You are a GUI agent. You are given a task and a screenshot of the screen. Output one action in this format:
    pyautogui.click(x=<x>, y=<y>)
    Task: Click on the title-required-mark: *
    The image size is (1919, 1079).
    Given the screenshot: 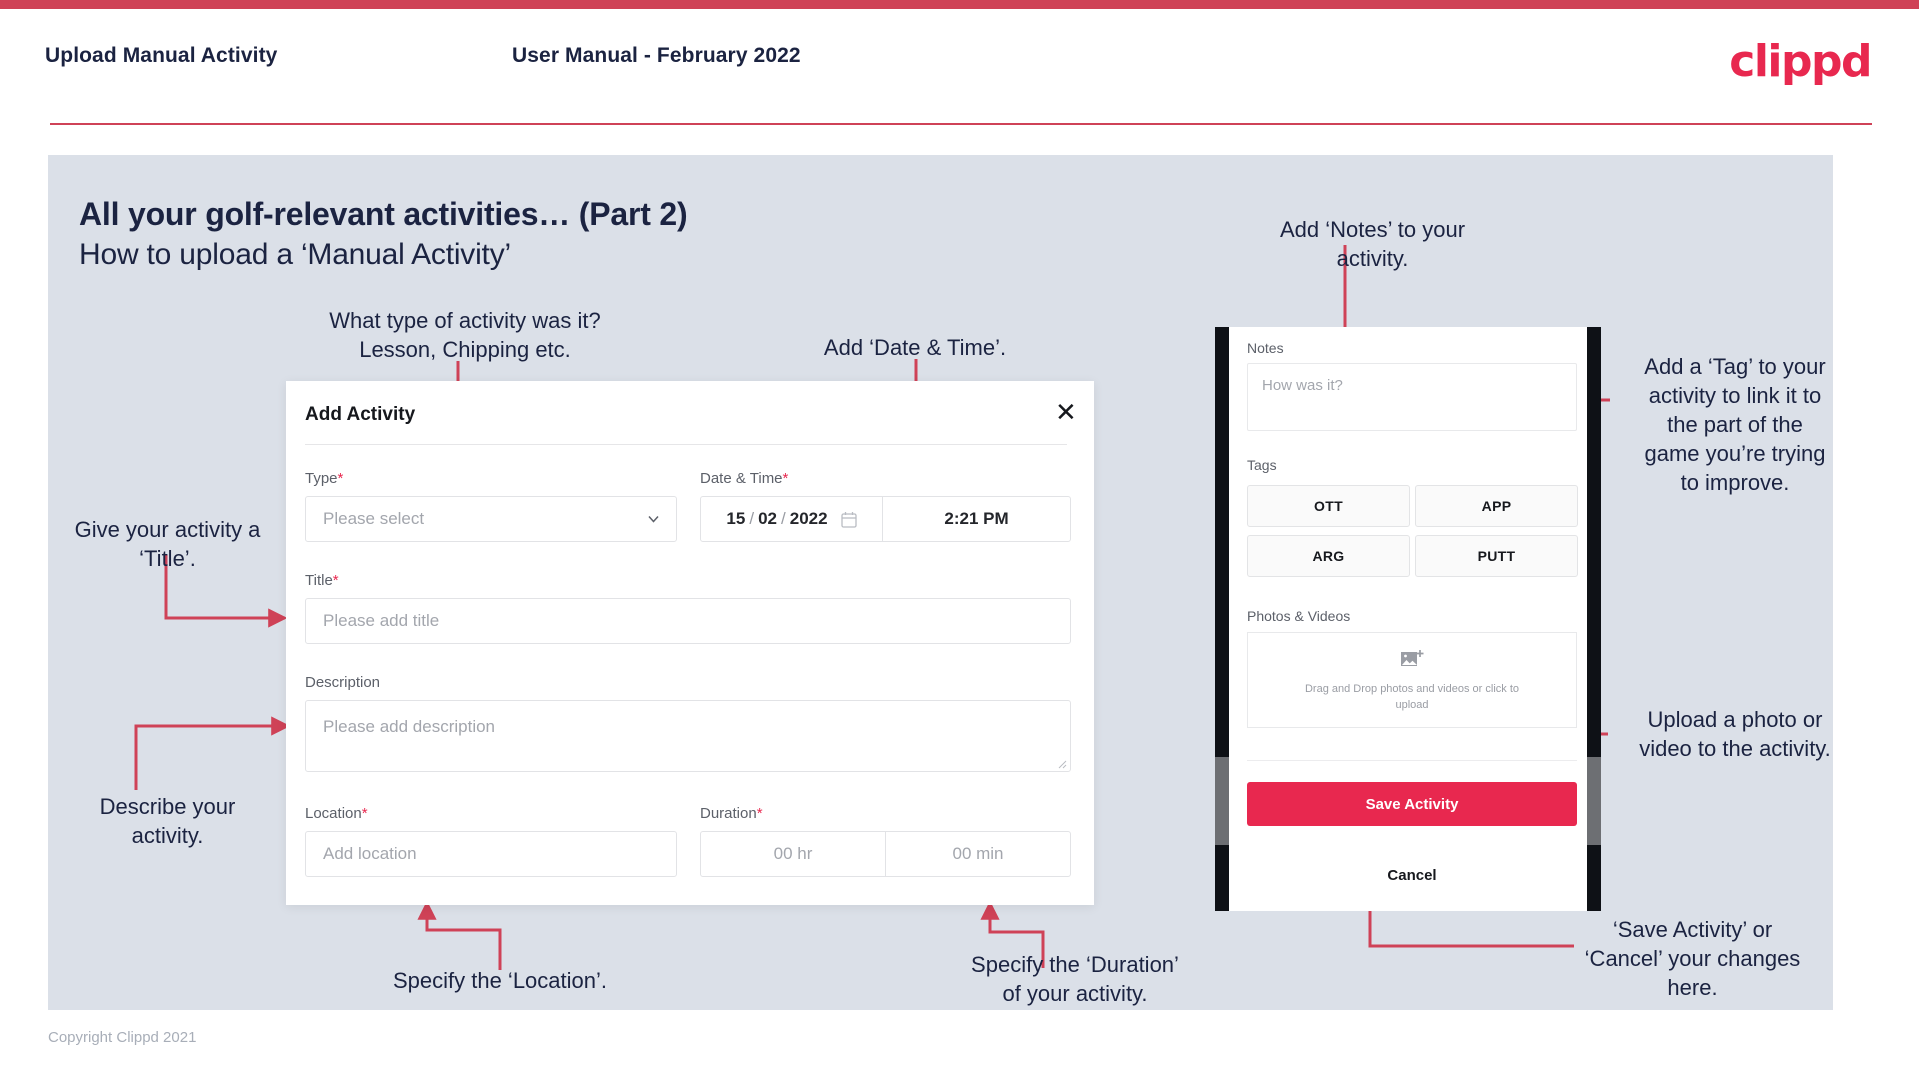 What is the action you would take?
    pyautogui.click(x=335, y=580)
    